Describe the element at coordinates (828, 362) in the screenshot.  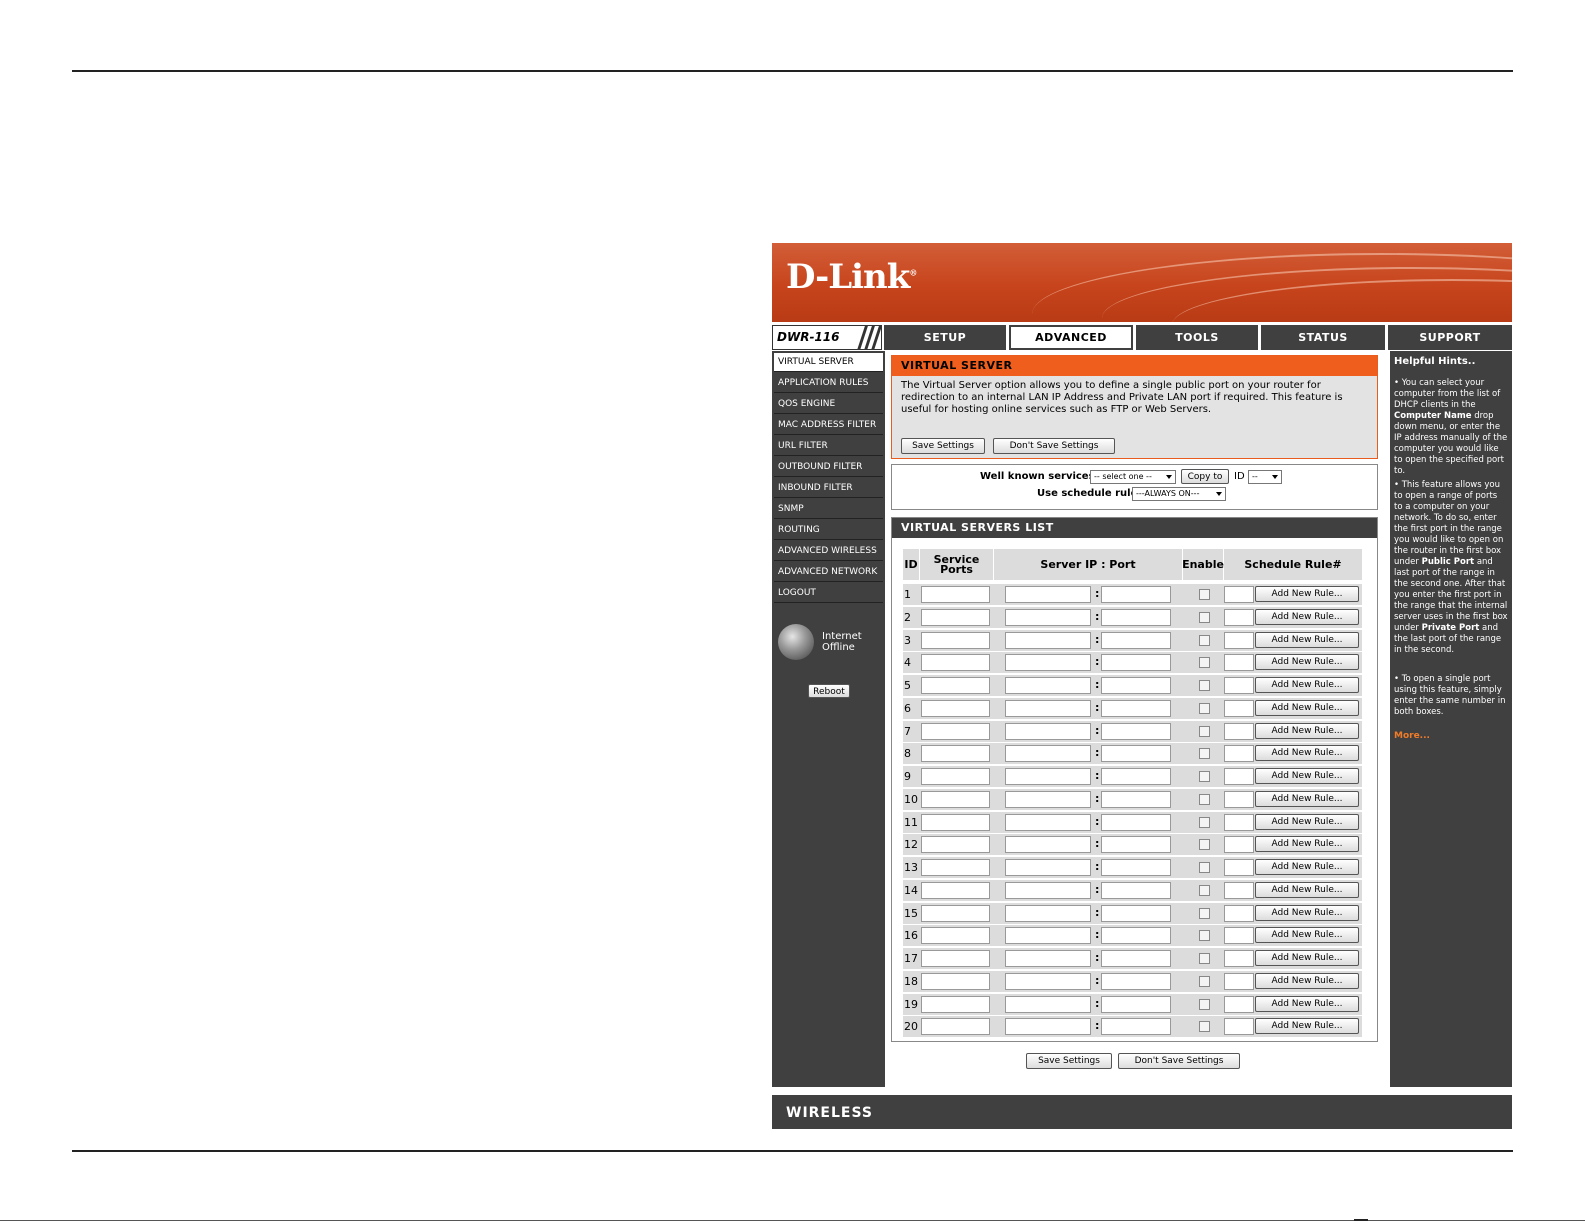
I see `sidebar-item-virtual-server: VIRTUAL SERVER` at that location.